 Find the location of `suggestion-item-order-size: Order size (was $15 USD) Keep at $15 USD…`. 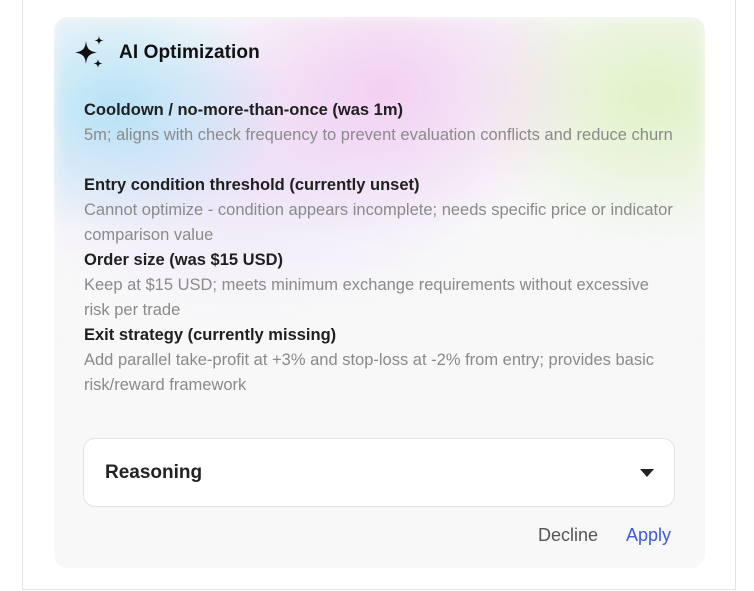

suggestion-item-order-size: Order size (was $15 USD) Keep at $15 USD… is located at coordinates (379, 285).